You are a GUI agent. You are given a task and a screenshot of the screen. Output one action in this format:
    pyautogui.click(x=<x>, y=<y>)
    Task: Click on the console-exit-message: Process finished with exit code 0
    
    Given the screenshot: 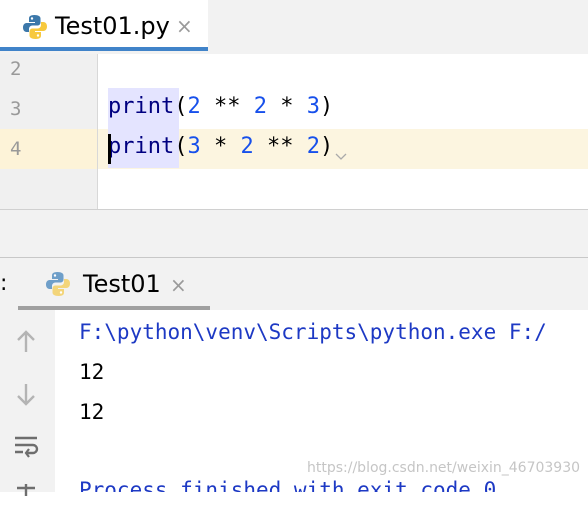 What is the action you would take?
    pyautogui.click(x=288, y=485)
    